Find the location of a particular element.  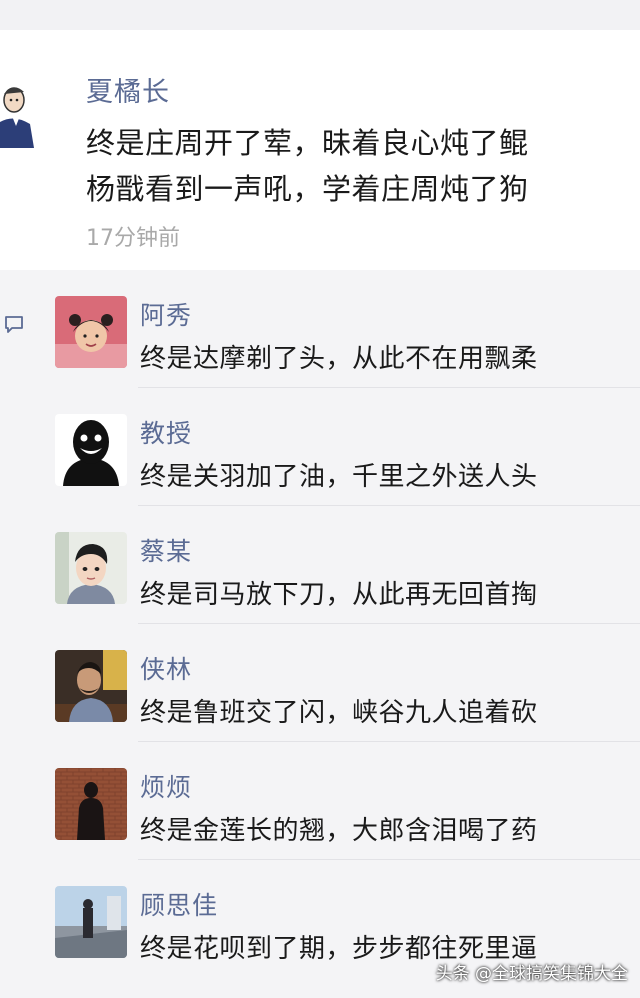

silhouette-photo-avatar is located at coordinates (91, 804).